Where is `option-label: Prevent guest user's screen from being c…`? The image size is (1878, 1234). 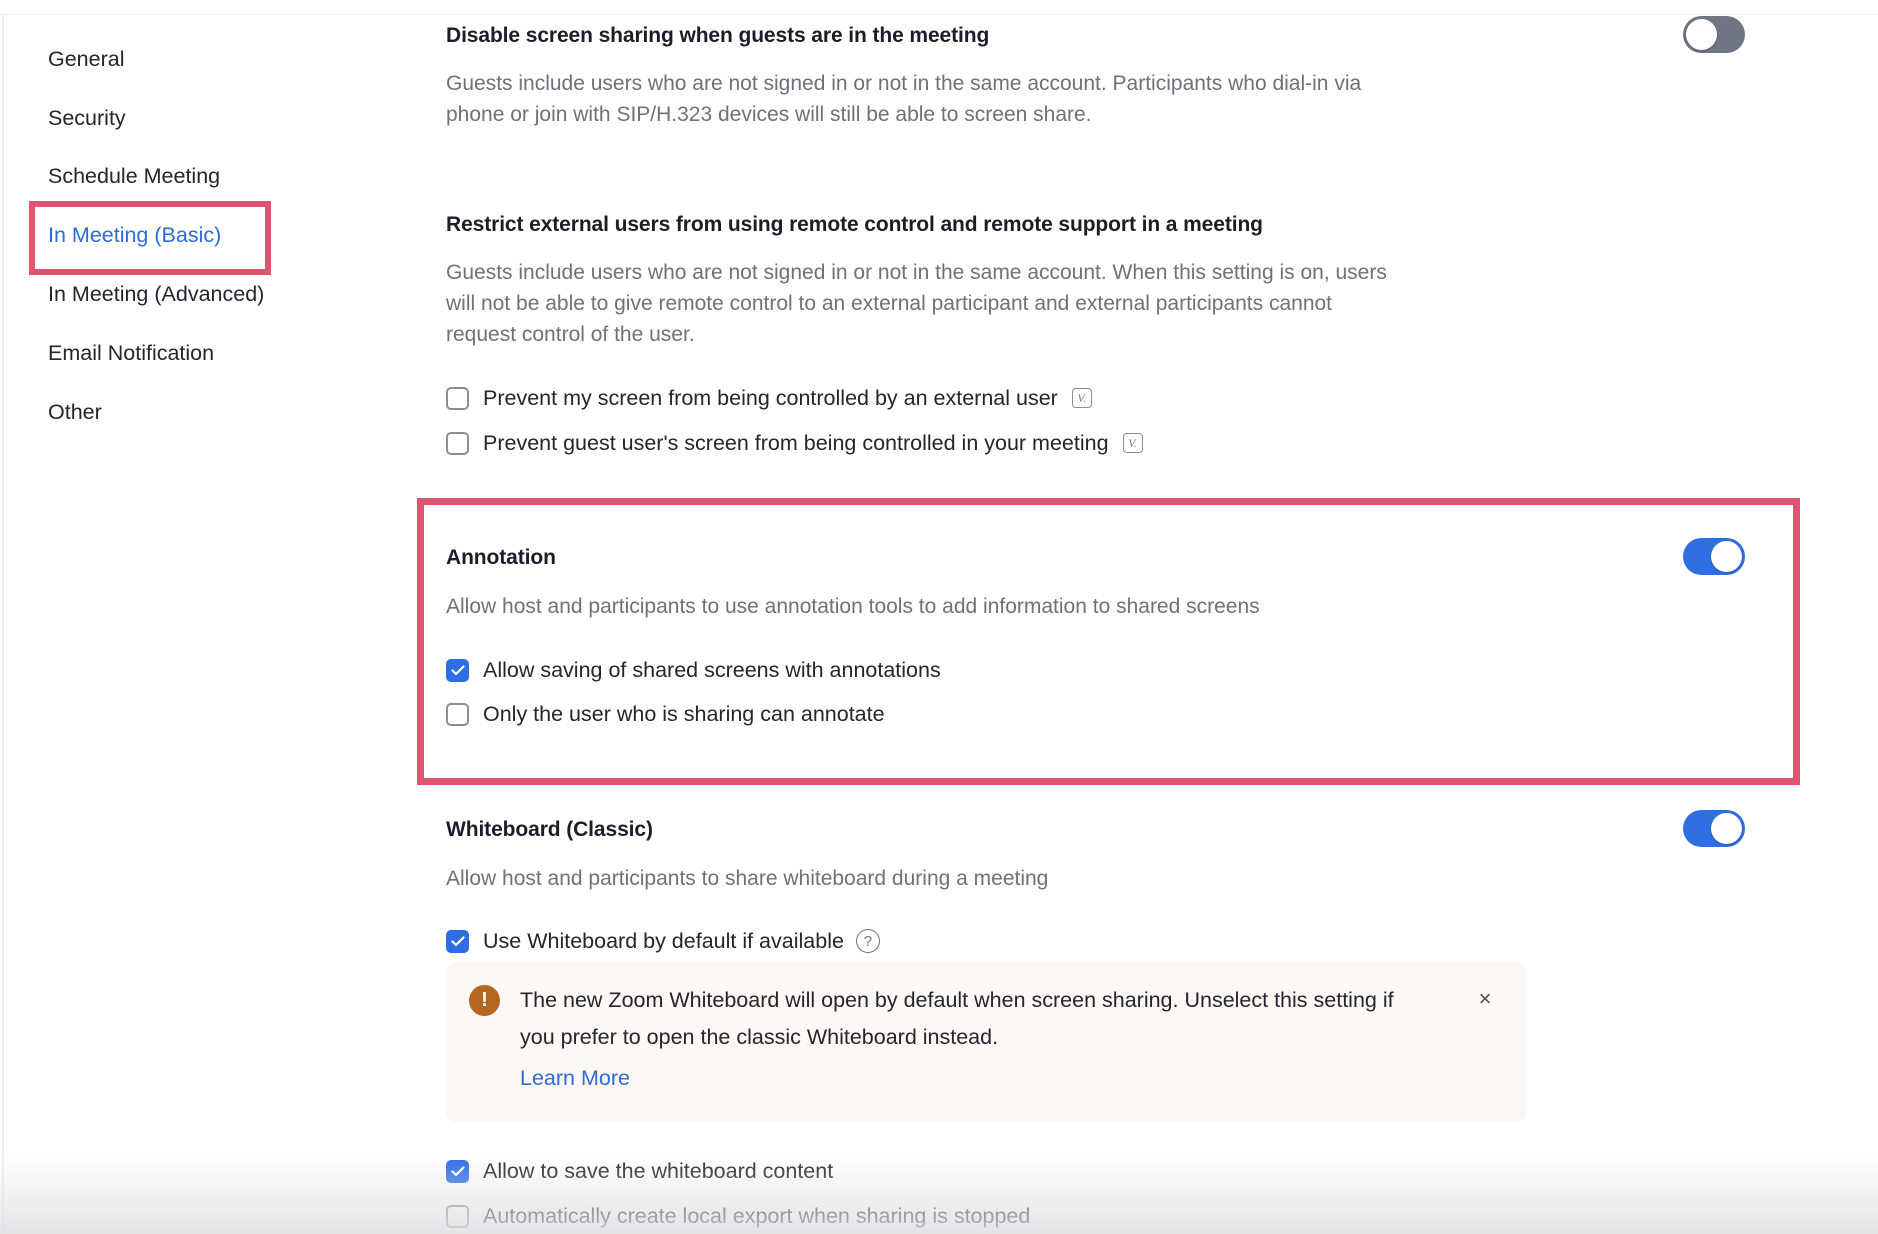 option-label: Prevent guest user's screen from being c… is located at coordinates (796, 443).